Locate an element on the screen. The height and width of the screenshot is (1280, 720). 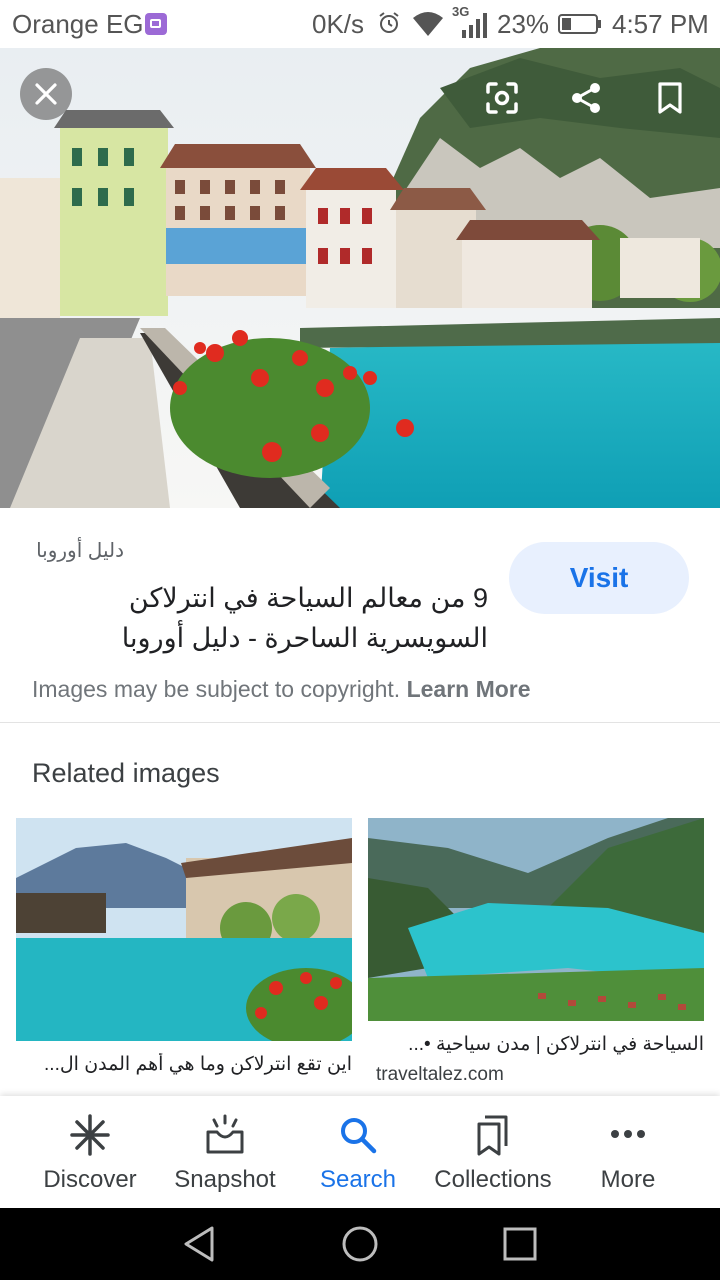
share-button is located at coordinates (586, 98).